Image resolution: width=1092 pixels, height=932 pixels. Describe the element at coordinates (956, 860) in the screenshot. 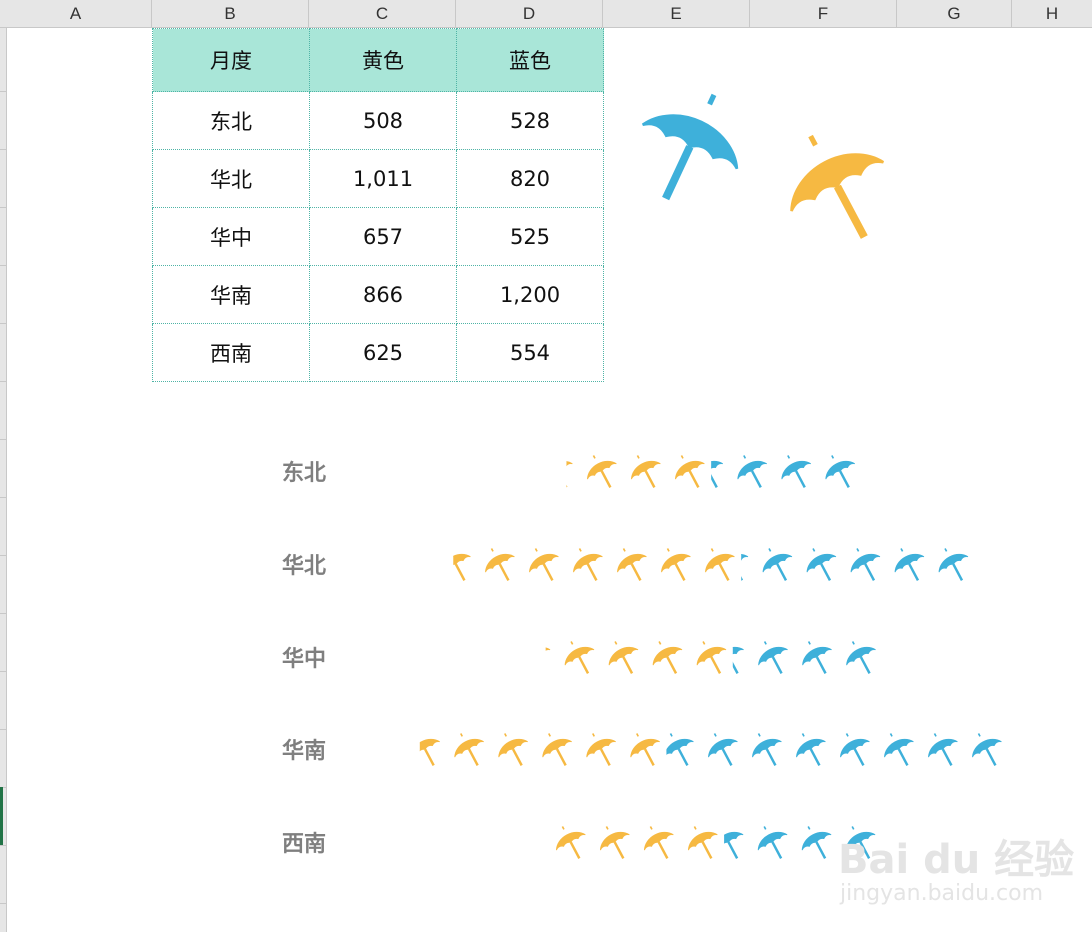

I see `watermark-main: Bai du 经验` at that location.